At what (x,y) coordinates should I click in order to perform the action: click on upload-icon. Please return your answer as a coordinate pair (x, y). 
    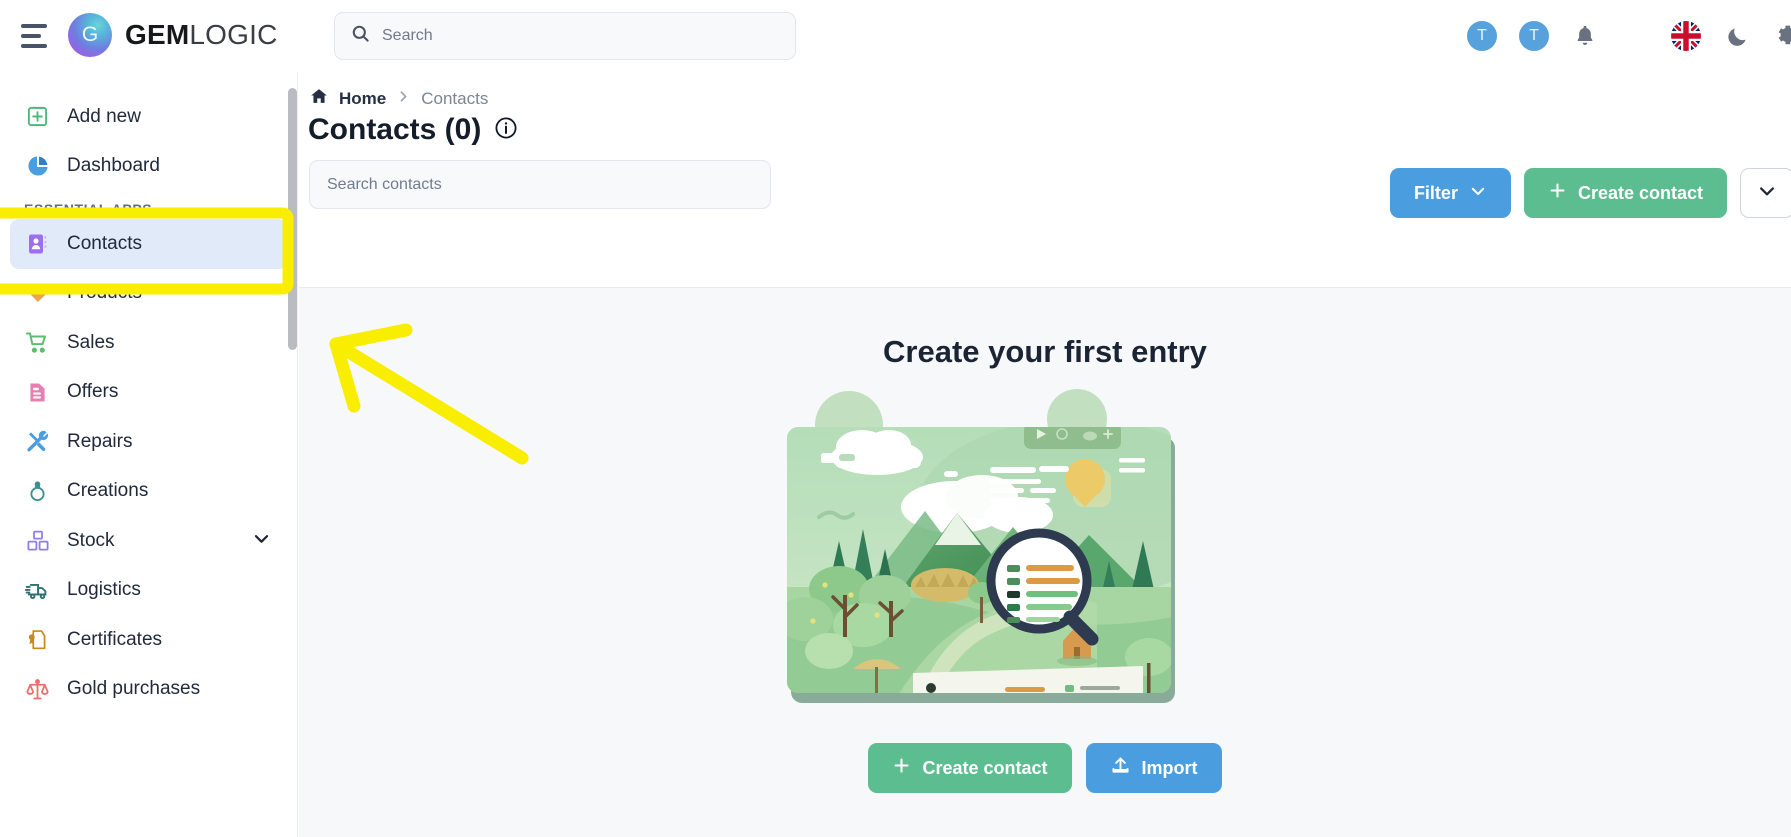
    Looking at the image, I should click on (1120, 768).